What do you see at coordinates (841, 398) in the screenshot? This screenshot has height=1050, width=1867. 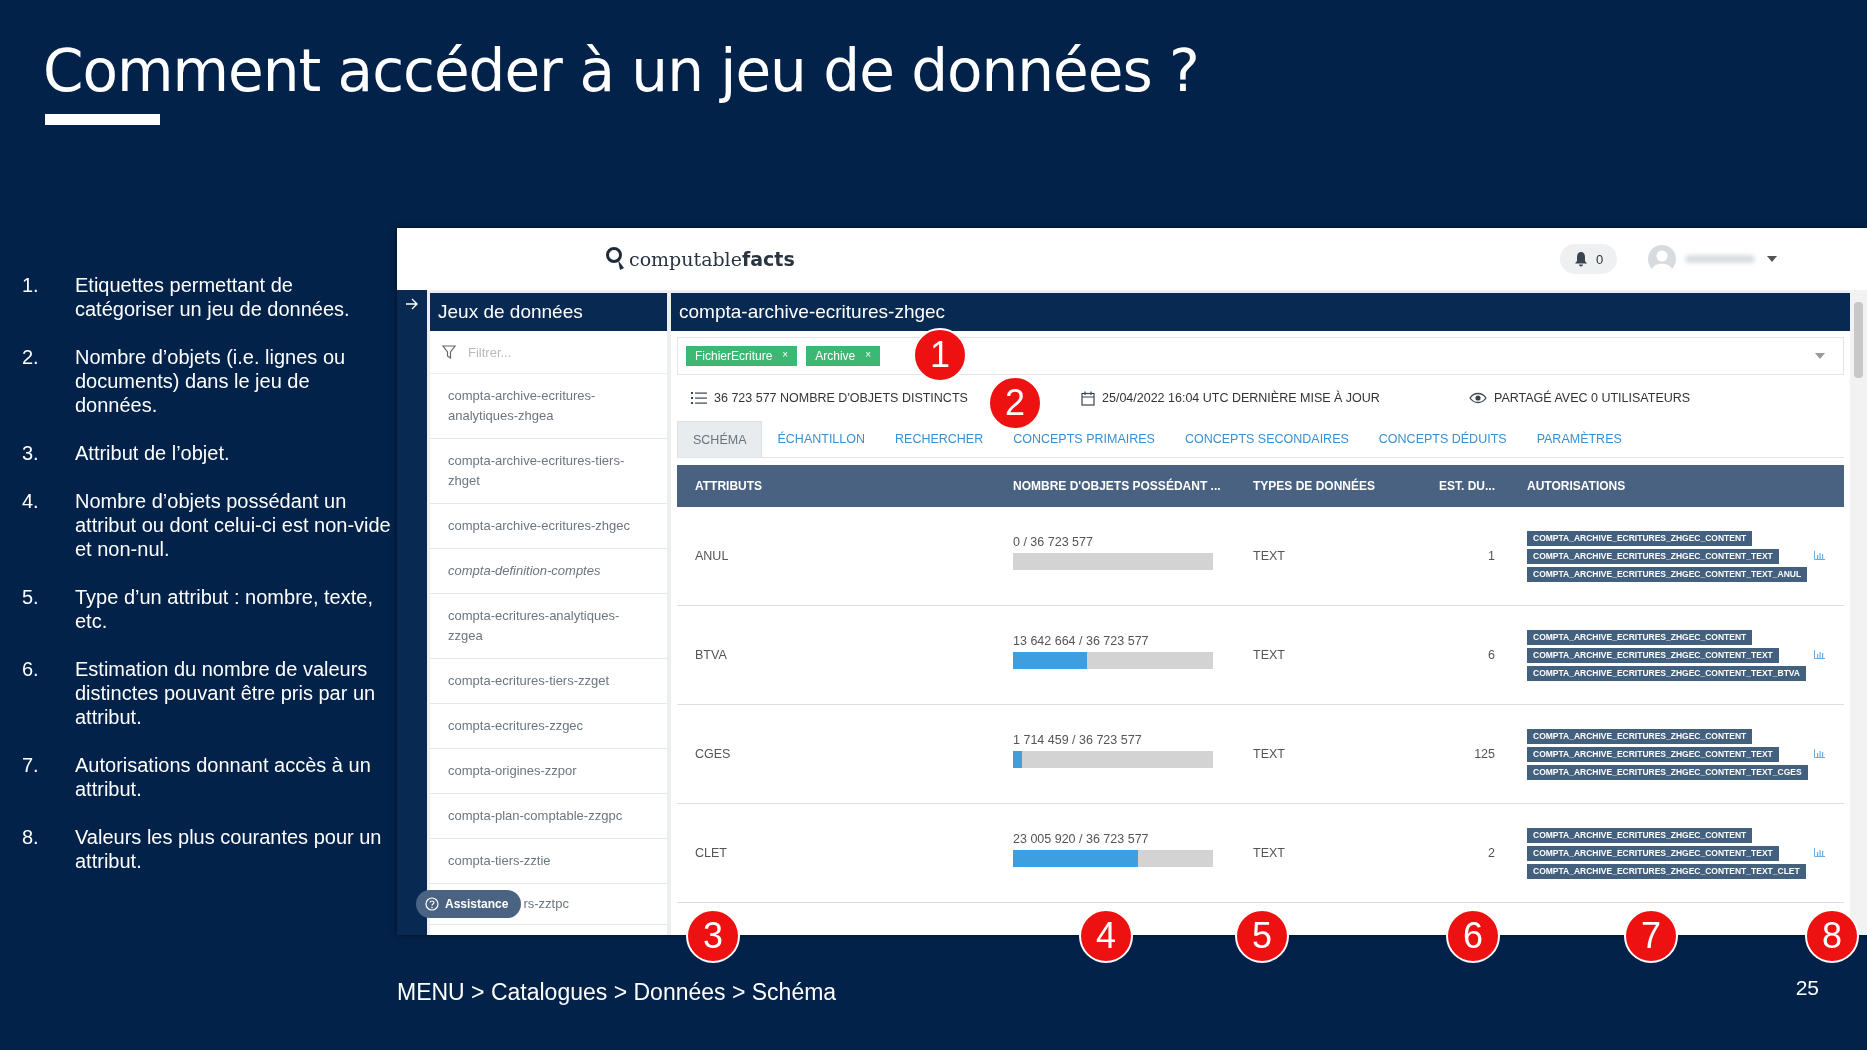 I see `stat-text: 36 723 577 NOMBRE D'OBJETS DISTINCTS` at bounding box center [841, 398].